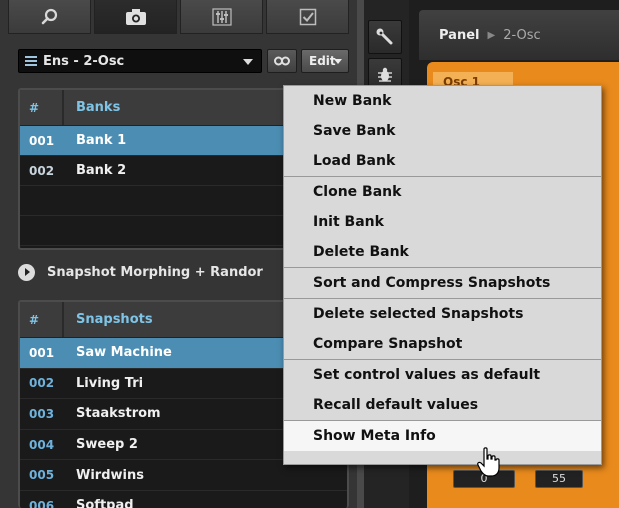 The image size is (619, 508). What do you see at coordinates (98, 107) in the screenshot?
I see `banks-header-title: Banks` at bounding box center [98, 107].